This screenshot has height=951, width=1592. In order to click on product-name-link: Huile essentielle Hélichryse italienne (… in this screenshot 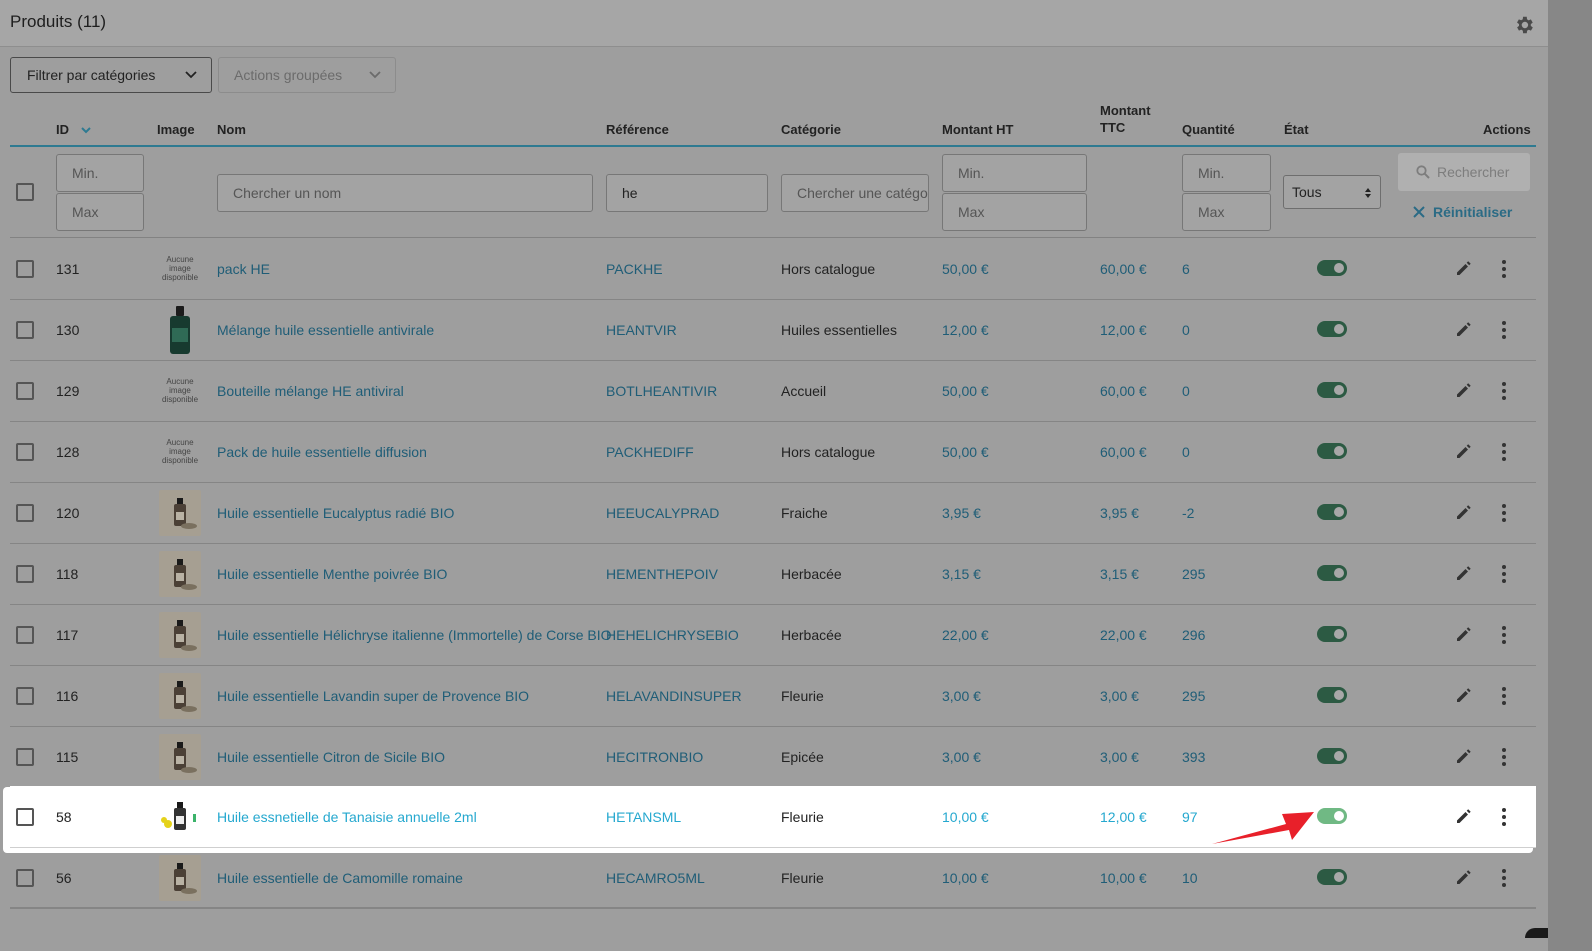, I will do `click(414, 634)`.